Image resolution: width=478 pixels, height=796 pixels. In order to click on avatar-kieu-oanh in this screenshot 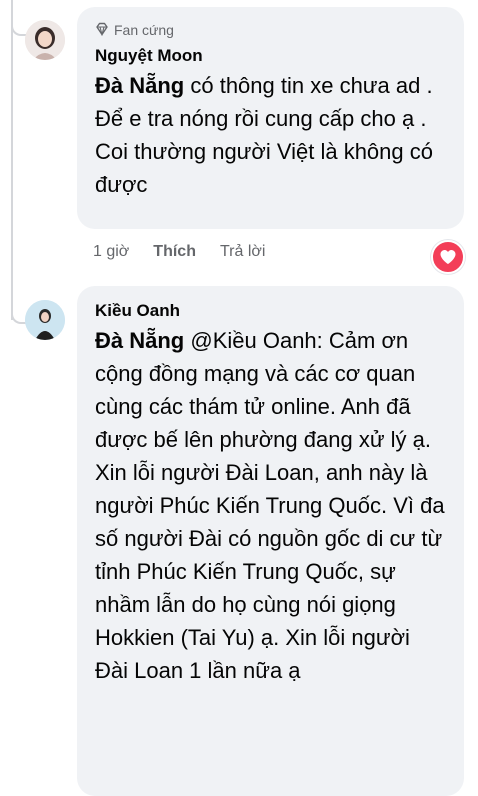, I will do `click(45, 320)`.